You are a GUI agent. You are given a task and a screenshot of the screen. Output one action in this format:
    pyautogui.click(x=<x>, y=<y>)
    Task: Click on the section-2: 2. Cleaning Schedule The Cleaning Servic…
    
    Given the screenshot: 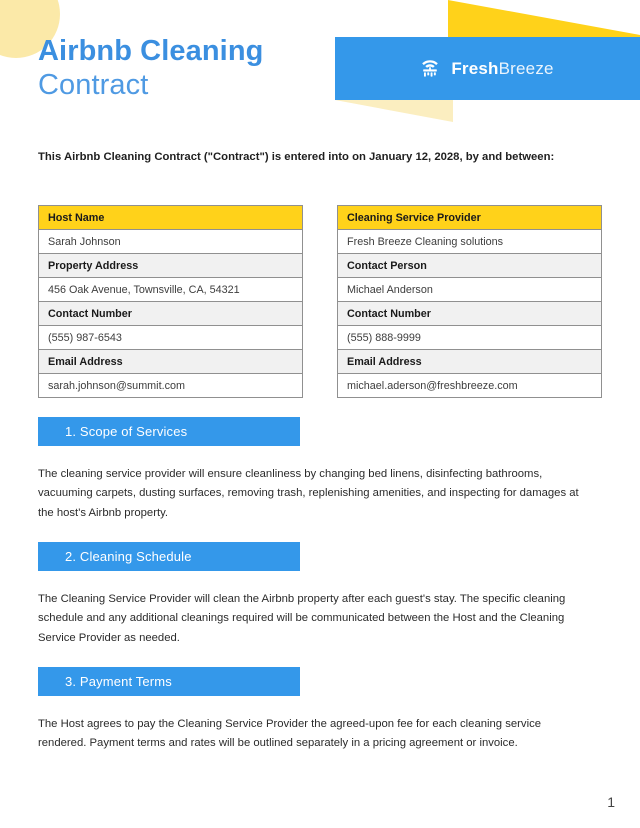 What is the action you would take?
    pyautogui.click(x=319, y=595)
    